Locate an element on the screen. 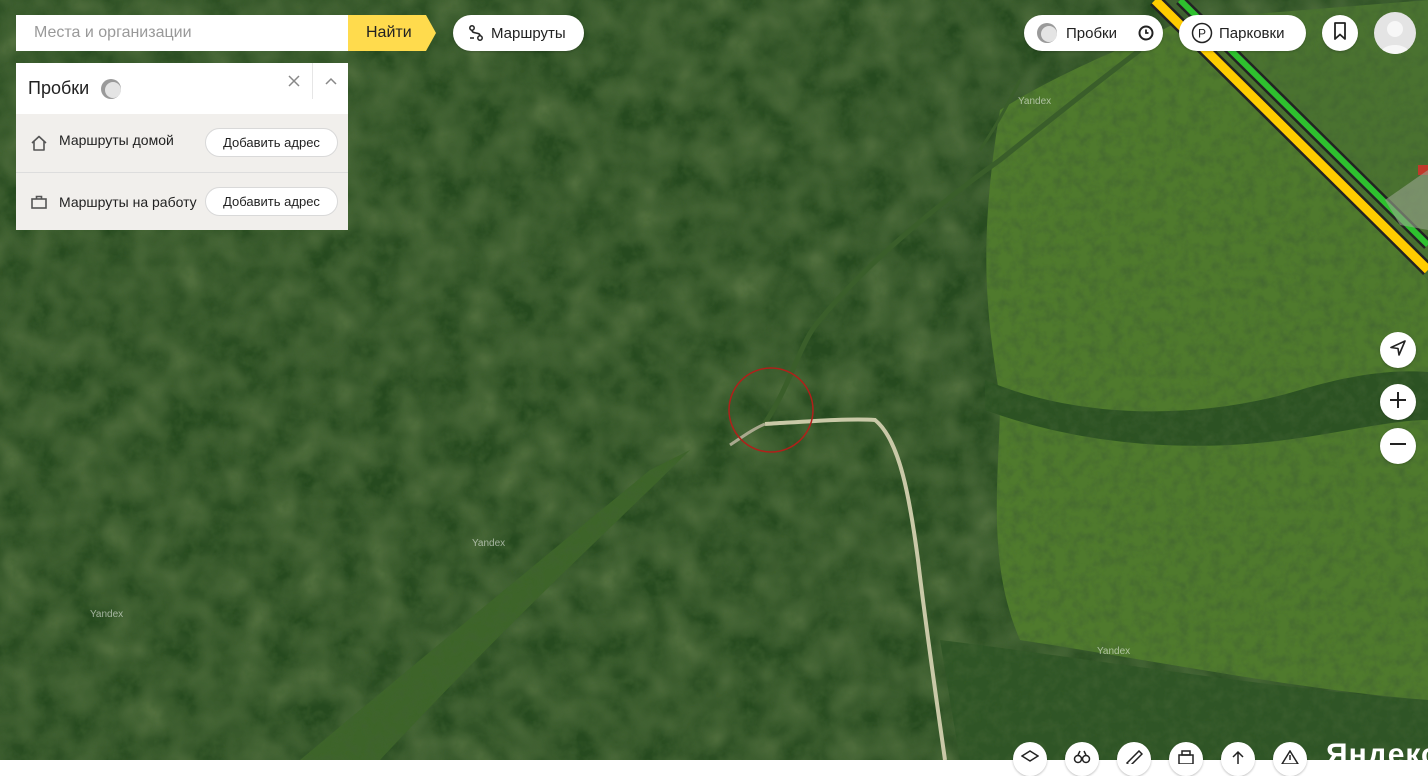 The width and height of the screenshot is (1428, 776). route-work-row: Маршруты на работу Добавить адрес is located at coordinates (182, 201).